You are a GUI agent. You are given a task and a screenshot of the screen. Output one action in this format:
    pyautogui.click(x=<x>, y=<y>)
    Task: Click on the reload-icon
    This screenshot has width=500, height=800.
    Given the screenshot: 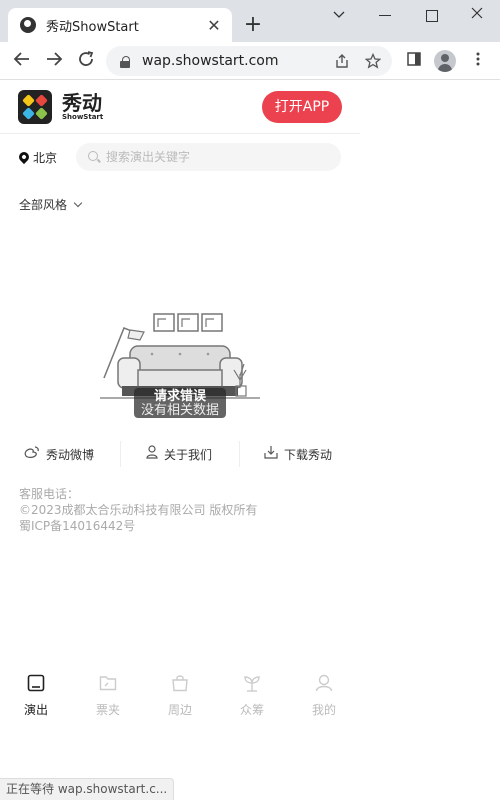 What is the action you would take?
    pyautogui.click(x=86, y=61)
    